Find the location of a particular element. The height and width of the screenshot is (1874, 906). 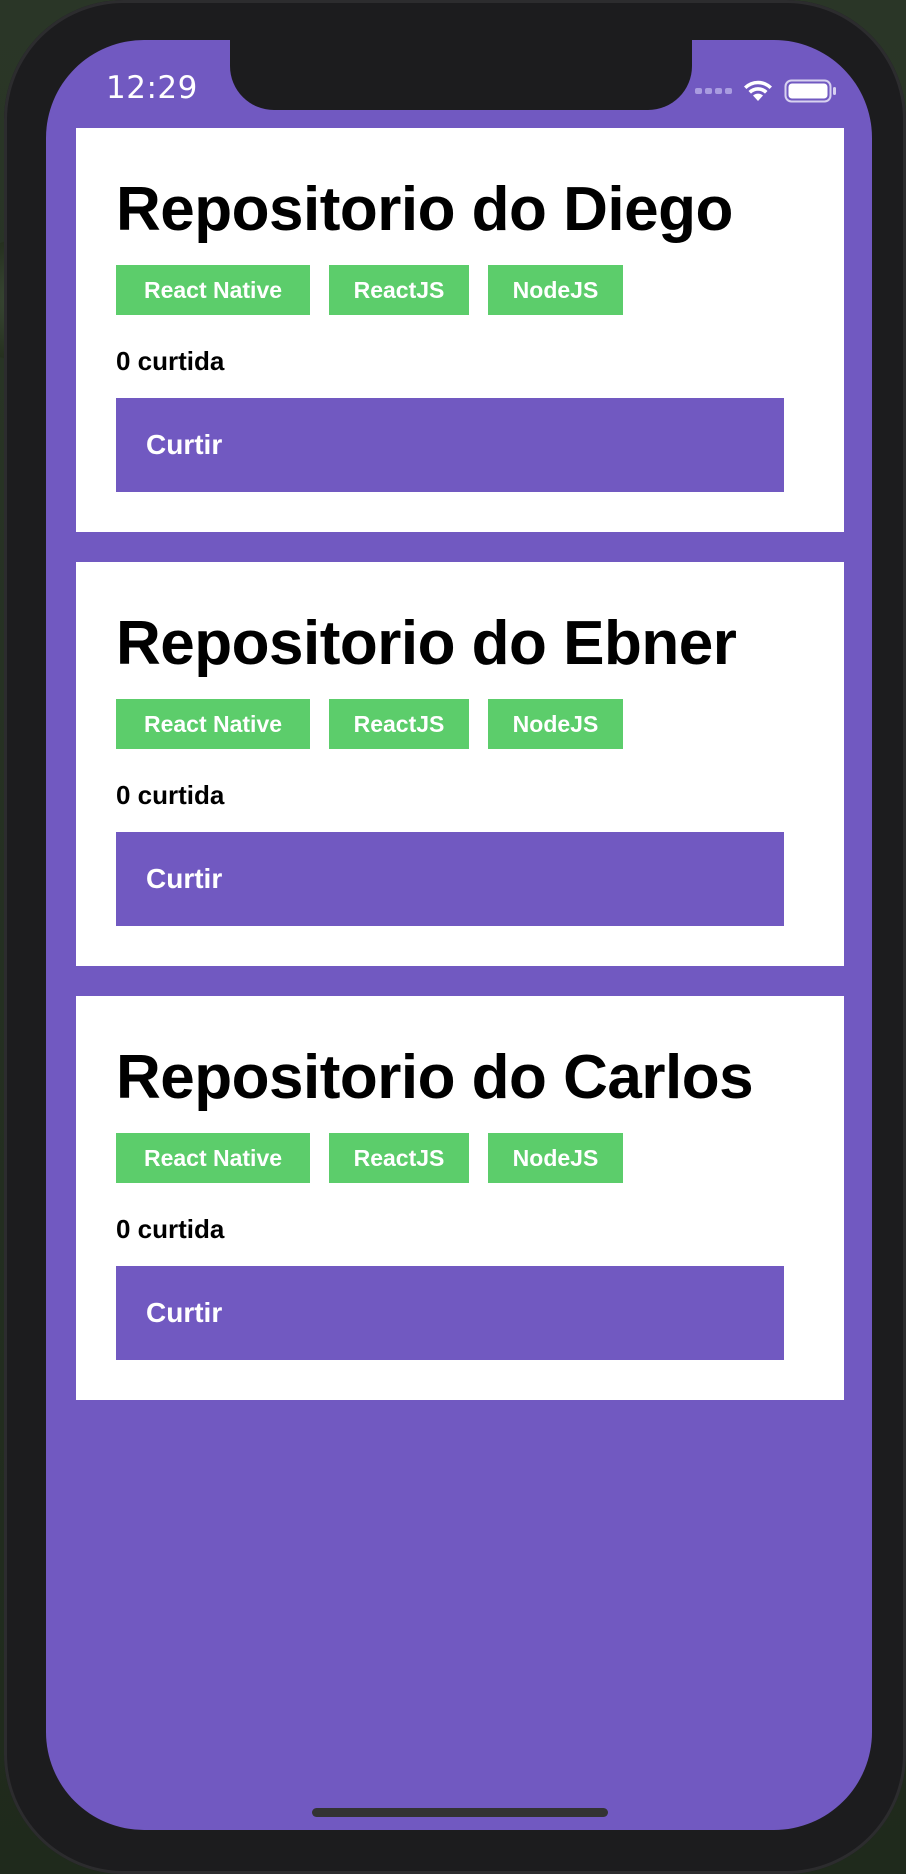

cellular-signal-icon is located at coordinates (713, 91).